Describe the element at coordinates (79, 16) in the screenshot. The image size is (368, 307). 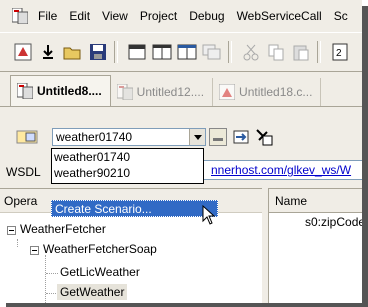
I see `menu-edit: Edit` at that location.